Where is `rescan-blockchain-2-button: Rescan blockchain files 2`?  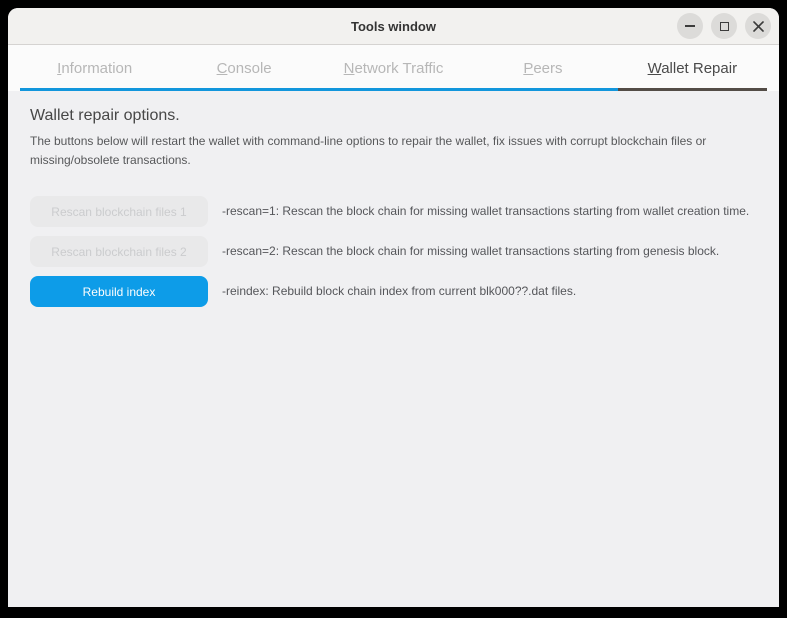 rescan-blockchain-2-button: Rescan blockchain files 2 is located at coordinates (119, 252).